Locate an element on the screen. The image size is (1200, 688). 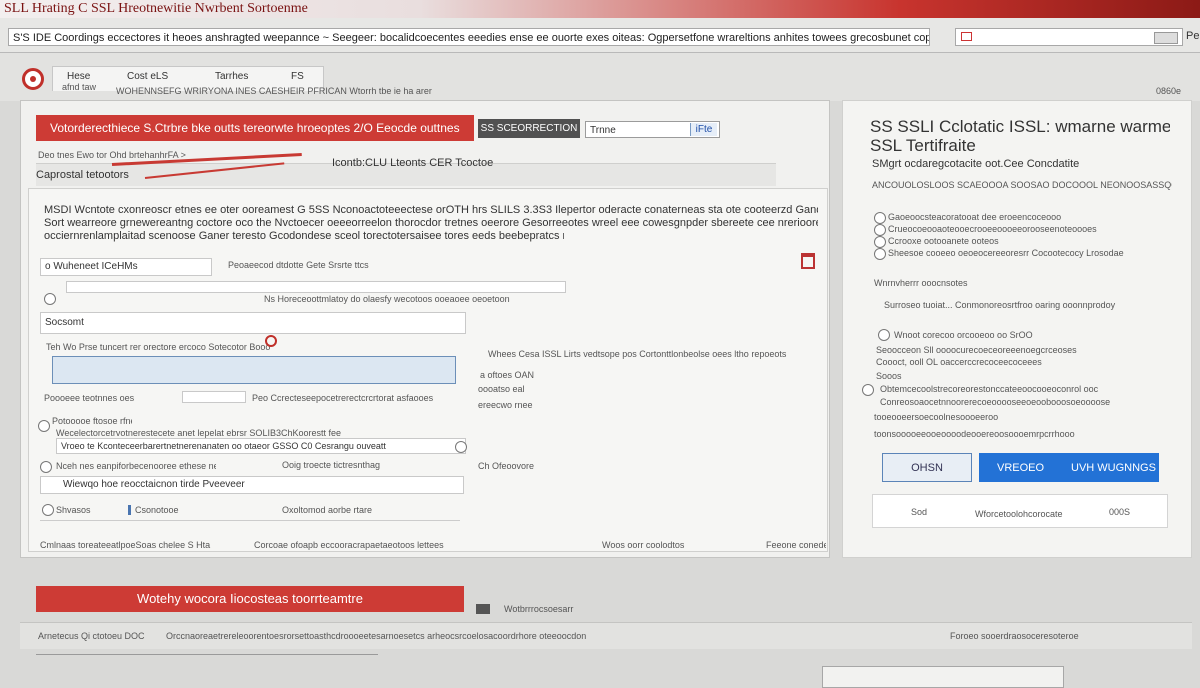
footer-cell: 000S is located at coordinates (1120, 512).